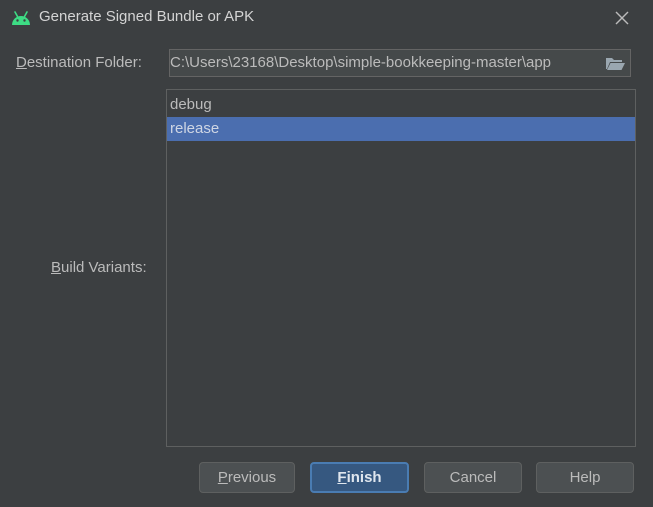  What do you see at coordinates (147, 16) in the screenshot?
I see `dialog-title: Generate Signed Bundle or APK` at bounding box center [147, 16].